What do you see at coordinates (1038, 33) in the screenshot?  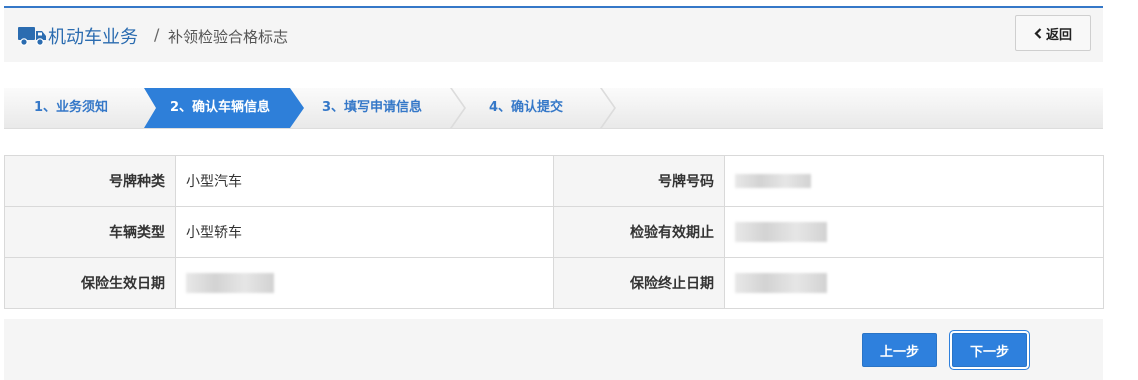 I see `chevron-left-icon` at bounding box center [1038, 33].